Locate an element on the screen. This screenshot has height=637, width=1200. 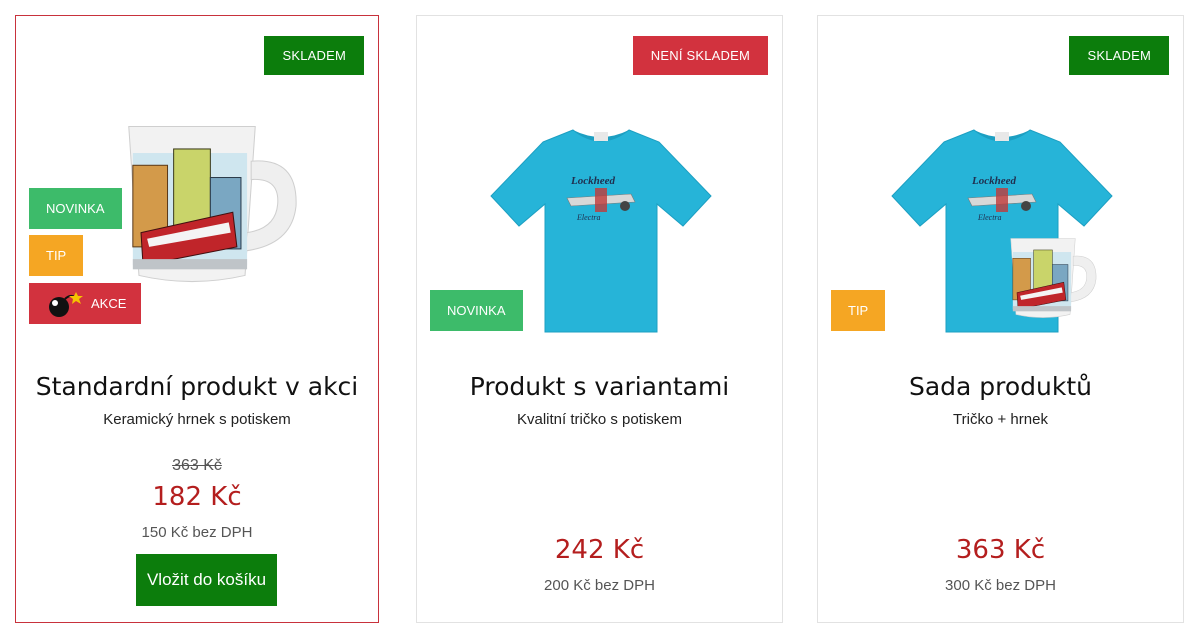
net-price: 200 Kč bez DPH is located at coordinates (599, 585).